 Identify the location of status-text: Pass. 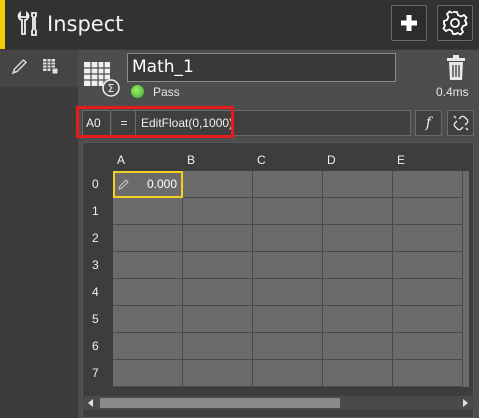
(166, 92).